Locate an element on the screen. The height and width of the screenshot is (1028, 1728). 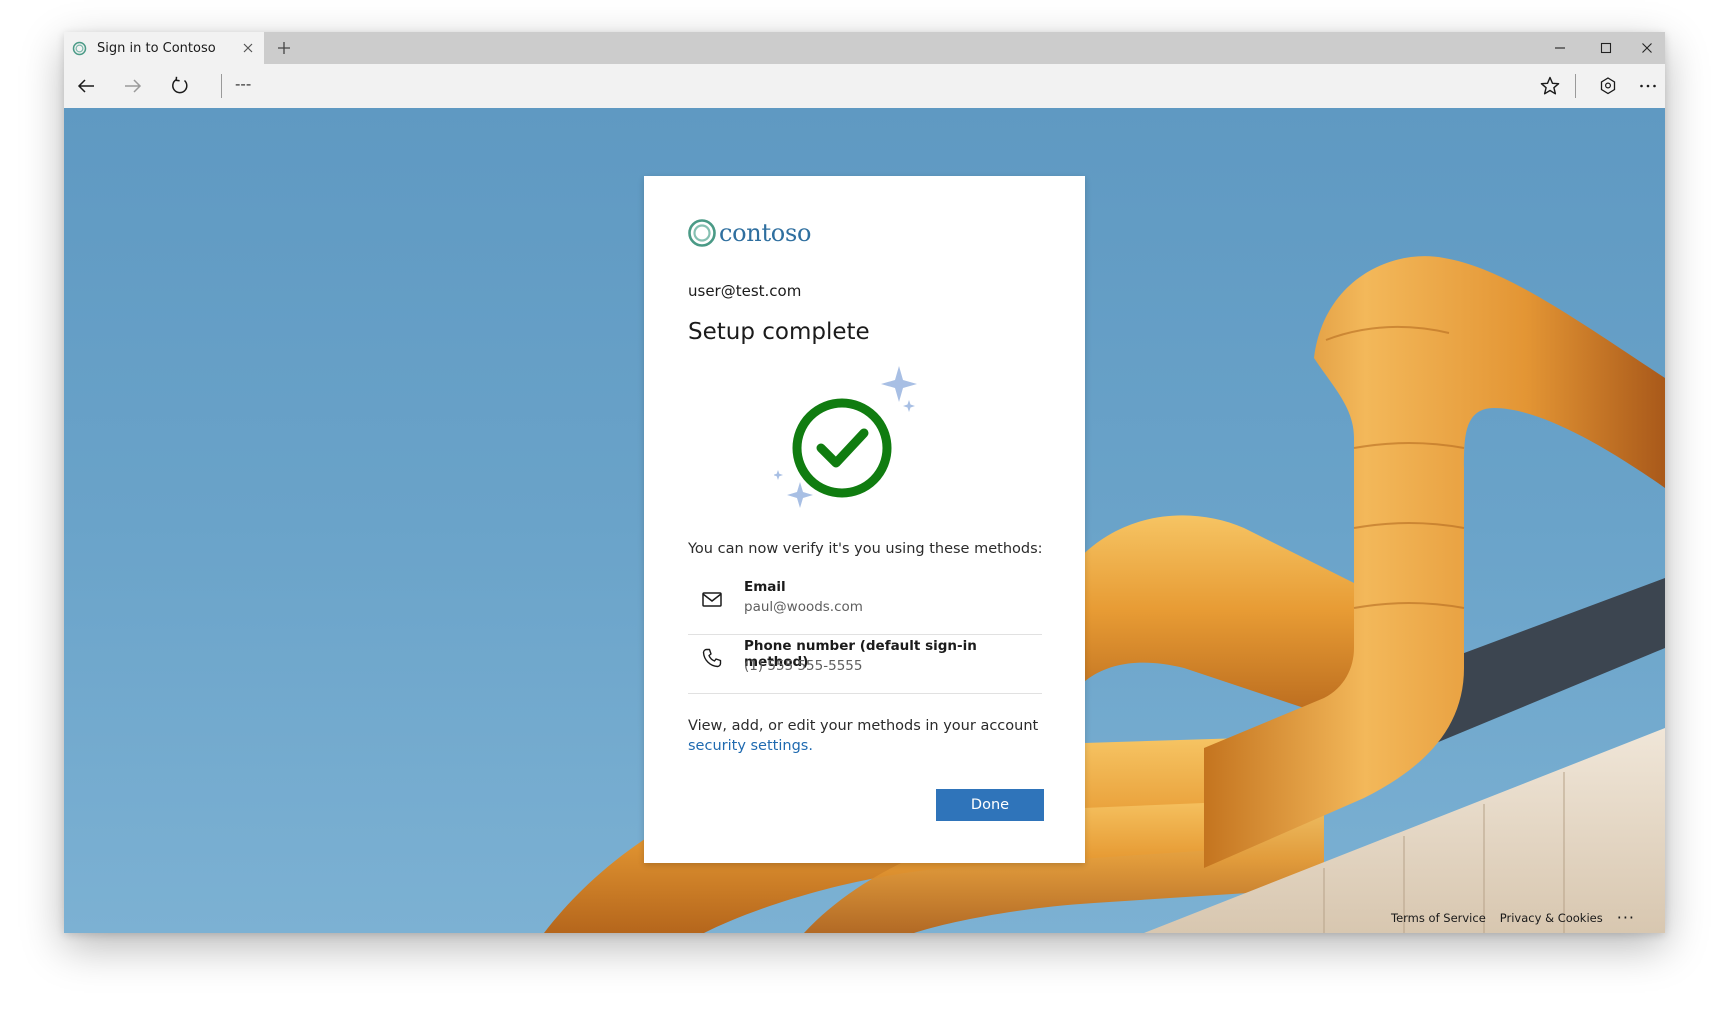
arrow-right-icon is located at coordinates (133, 86).